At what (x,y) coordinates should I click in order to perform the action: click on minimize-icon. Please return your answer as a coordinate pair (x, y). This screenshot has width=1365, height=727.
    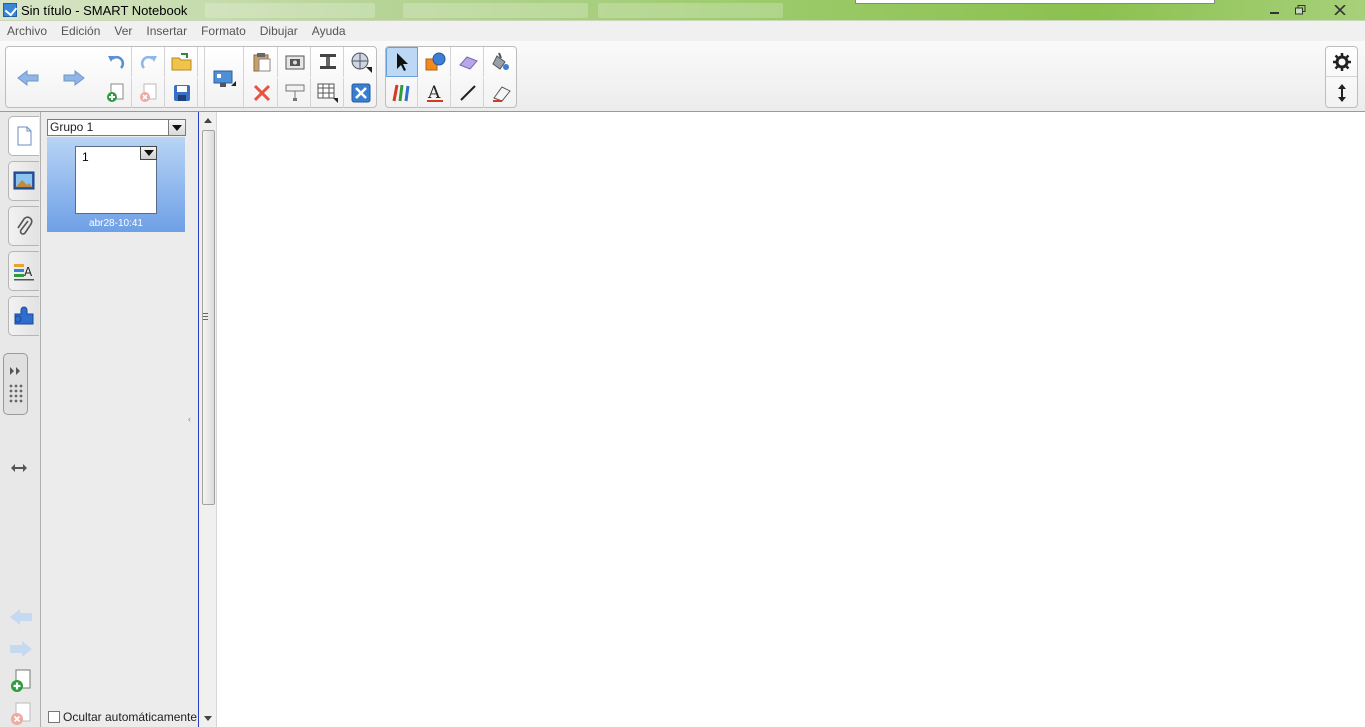
    Looking at the image, I should click on (1275, 9).